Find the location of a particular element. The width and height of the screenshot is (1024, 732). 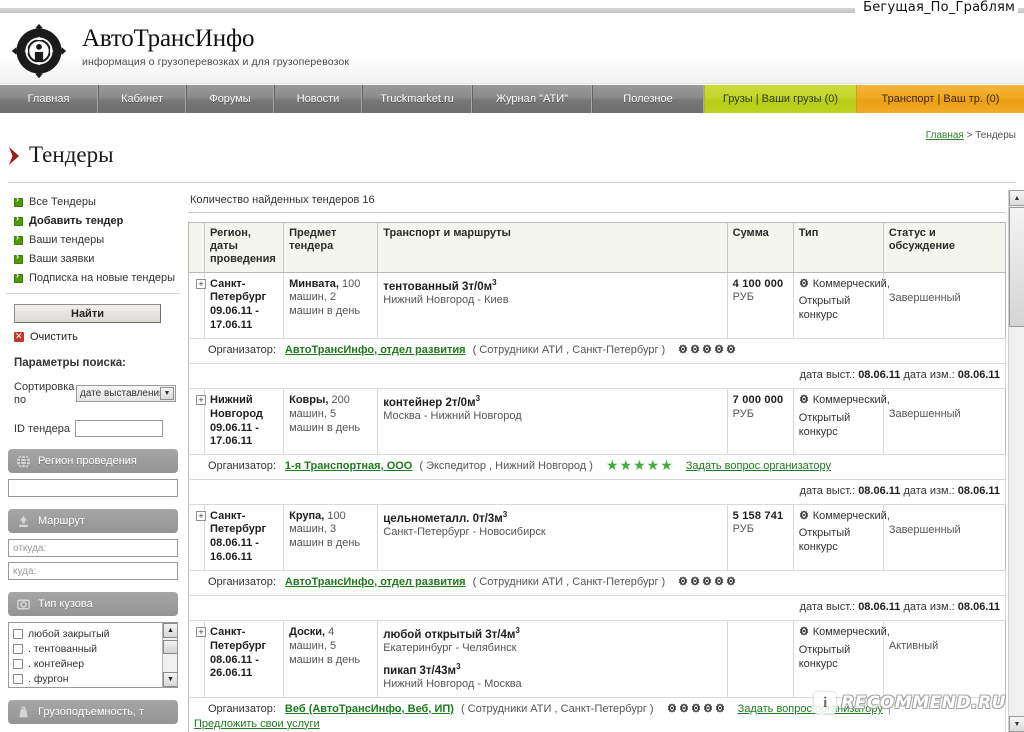

sidebar-item-your-tenders: Ваши тендеры is located at coordinates (100, 239).